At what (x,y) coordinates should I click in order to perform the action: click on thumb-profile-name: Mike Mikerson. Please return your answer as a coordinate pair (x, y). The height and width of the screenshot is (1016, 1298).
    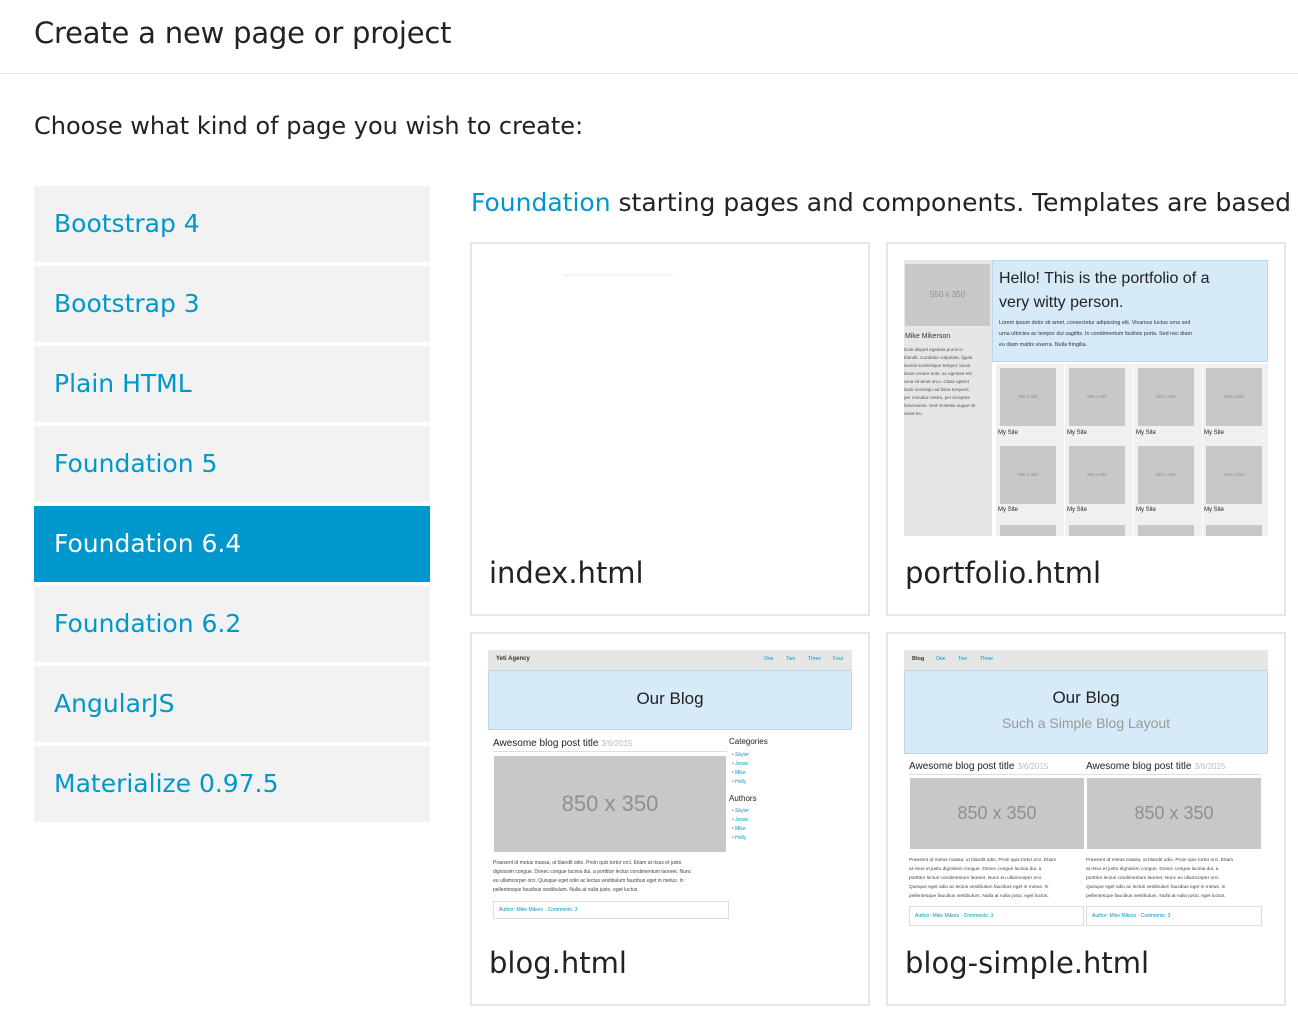
    Looking at the image, I should click on (928, 336).